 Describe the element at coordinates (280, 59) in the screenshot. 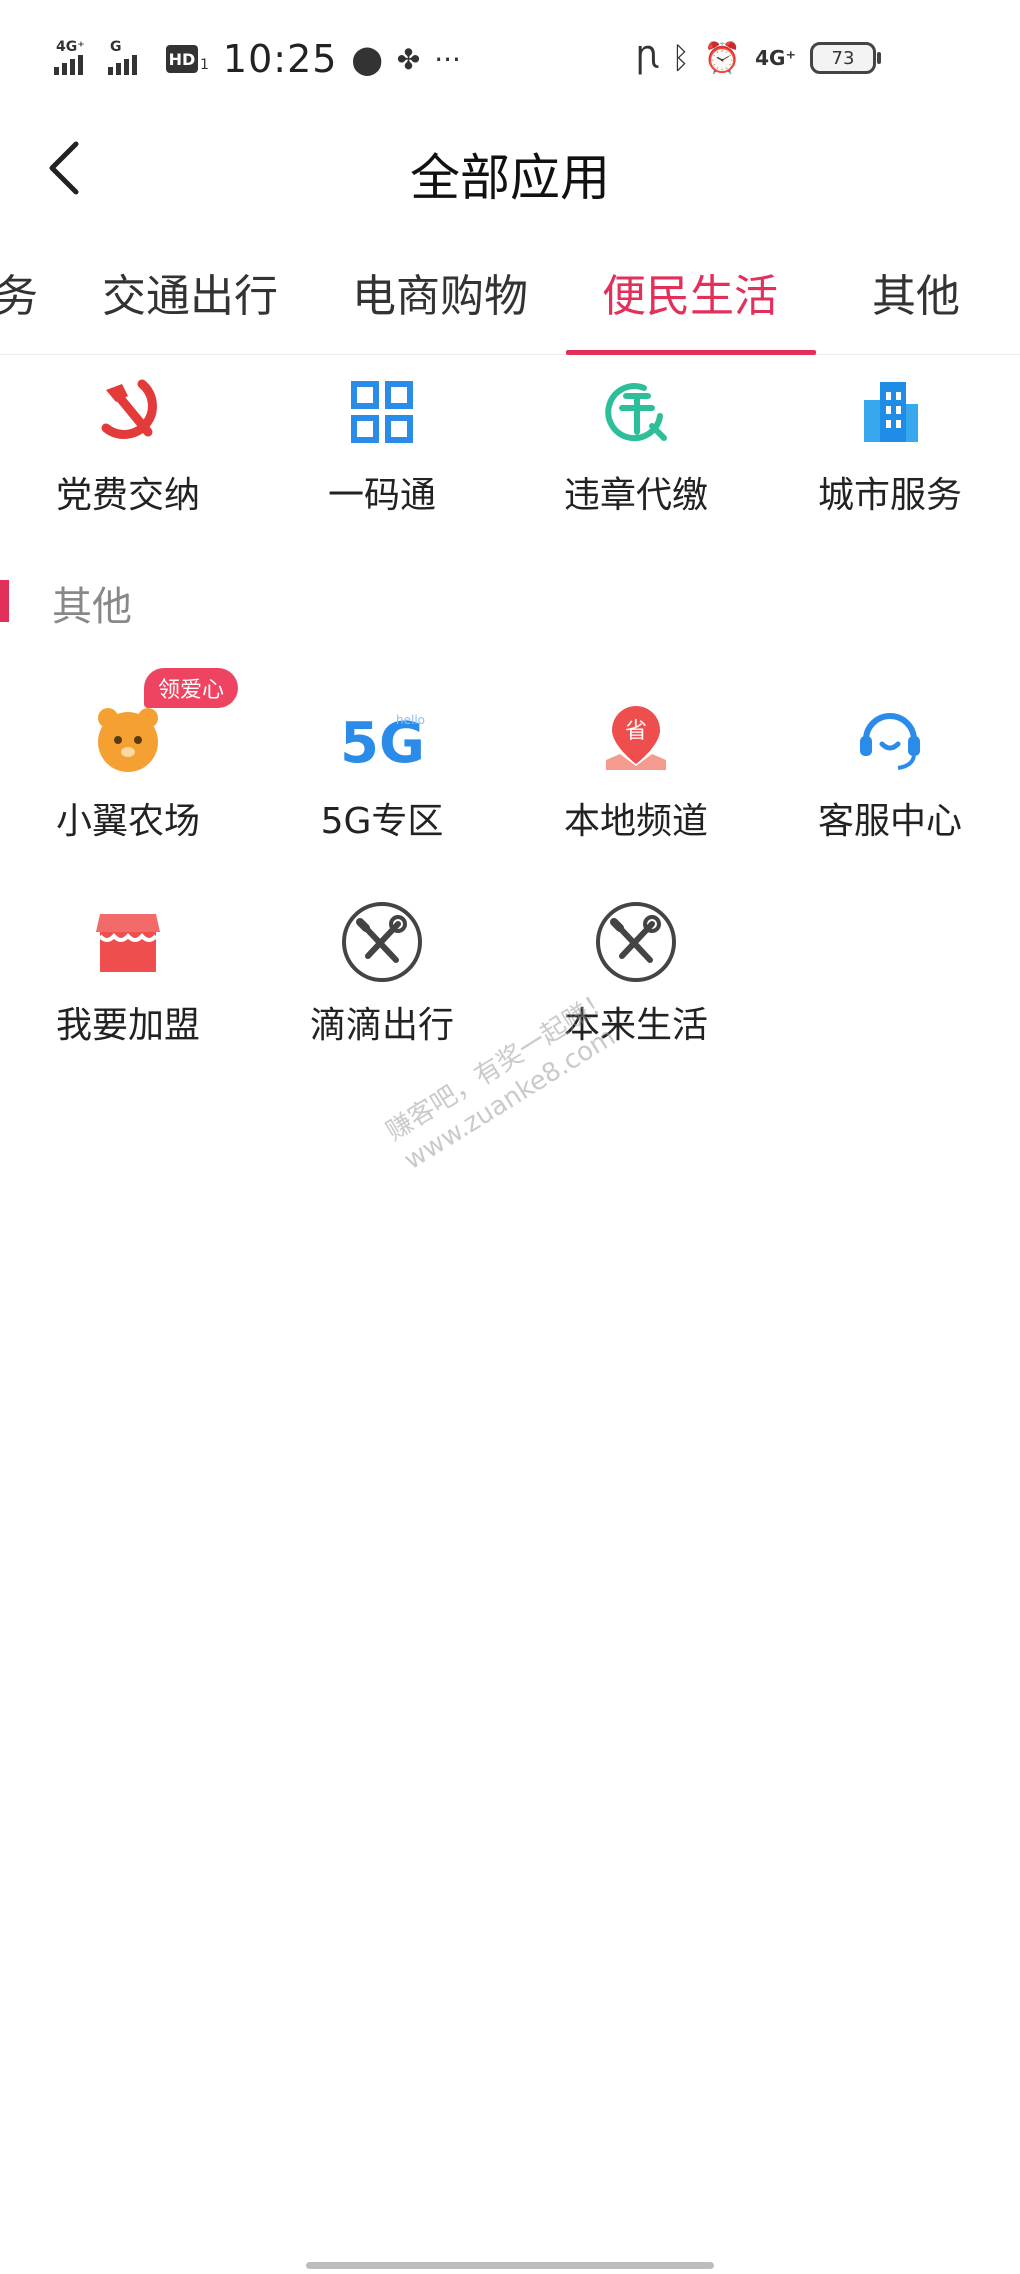

I see `status-time: 10:25` at that location.